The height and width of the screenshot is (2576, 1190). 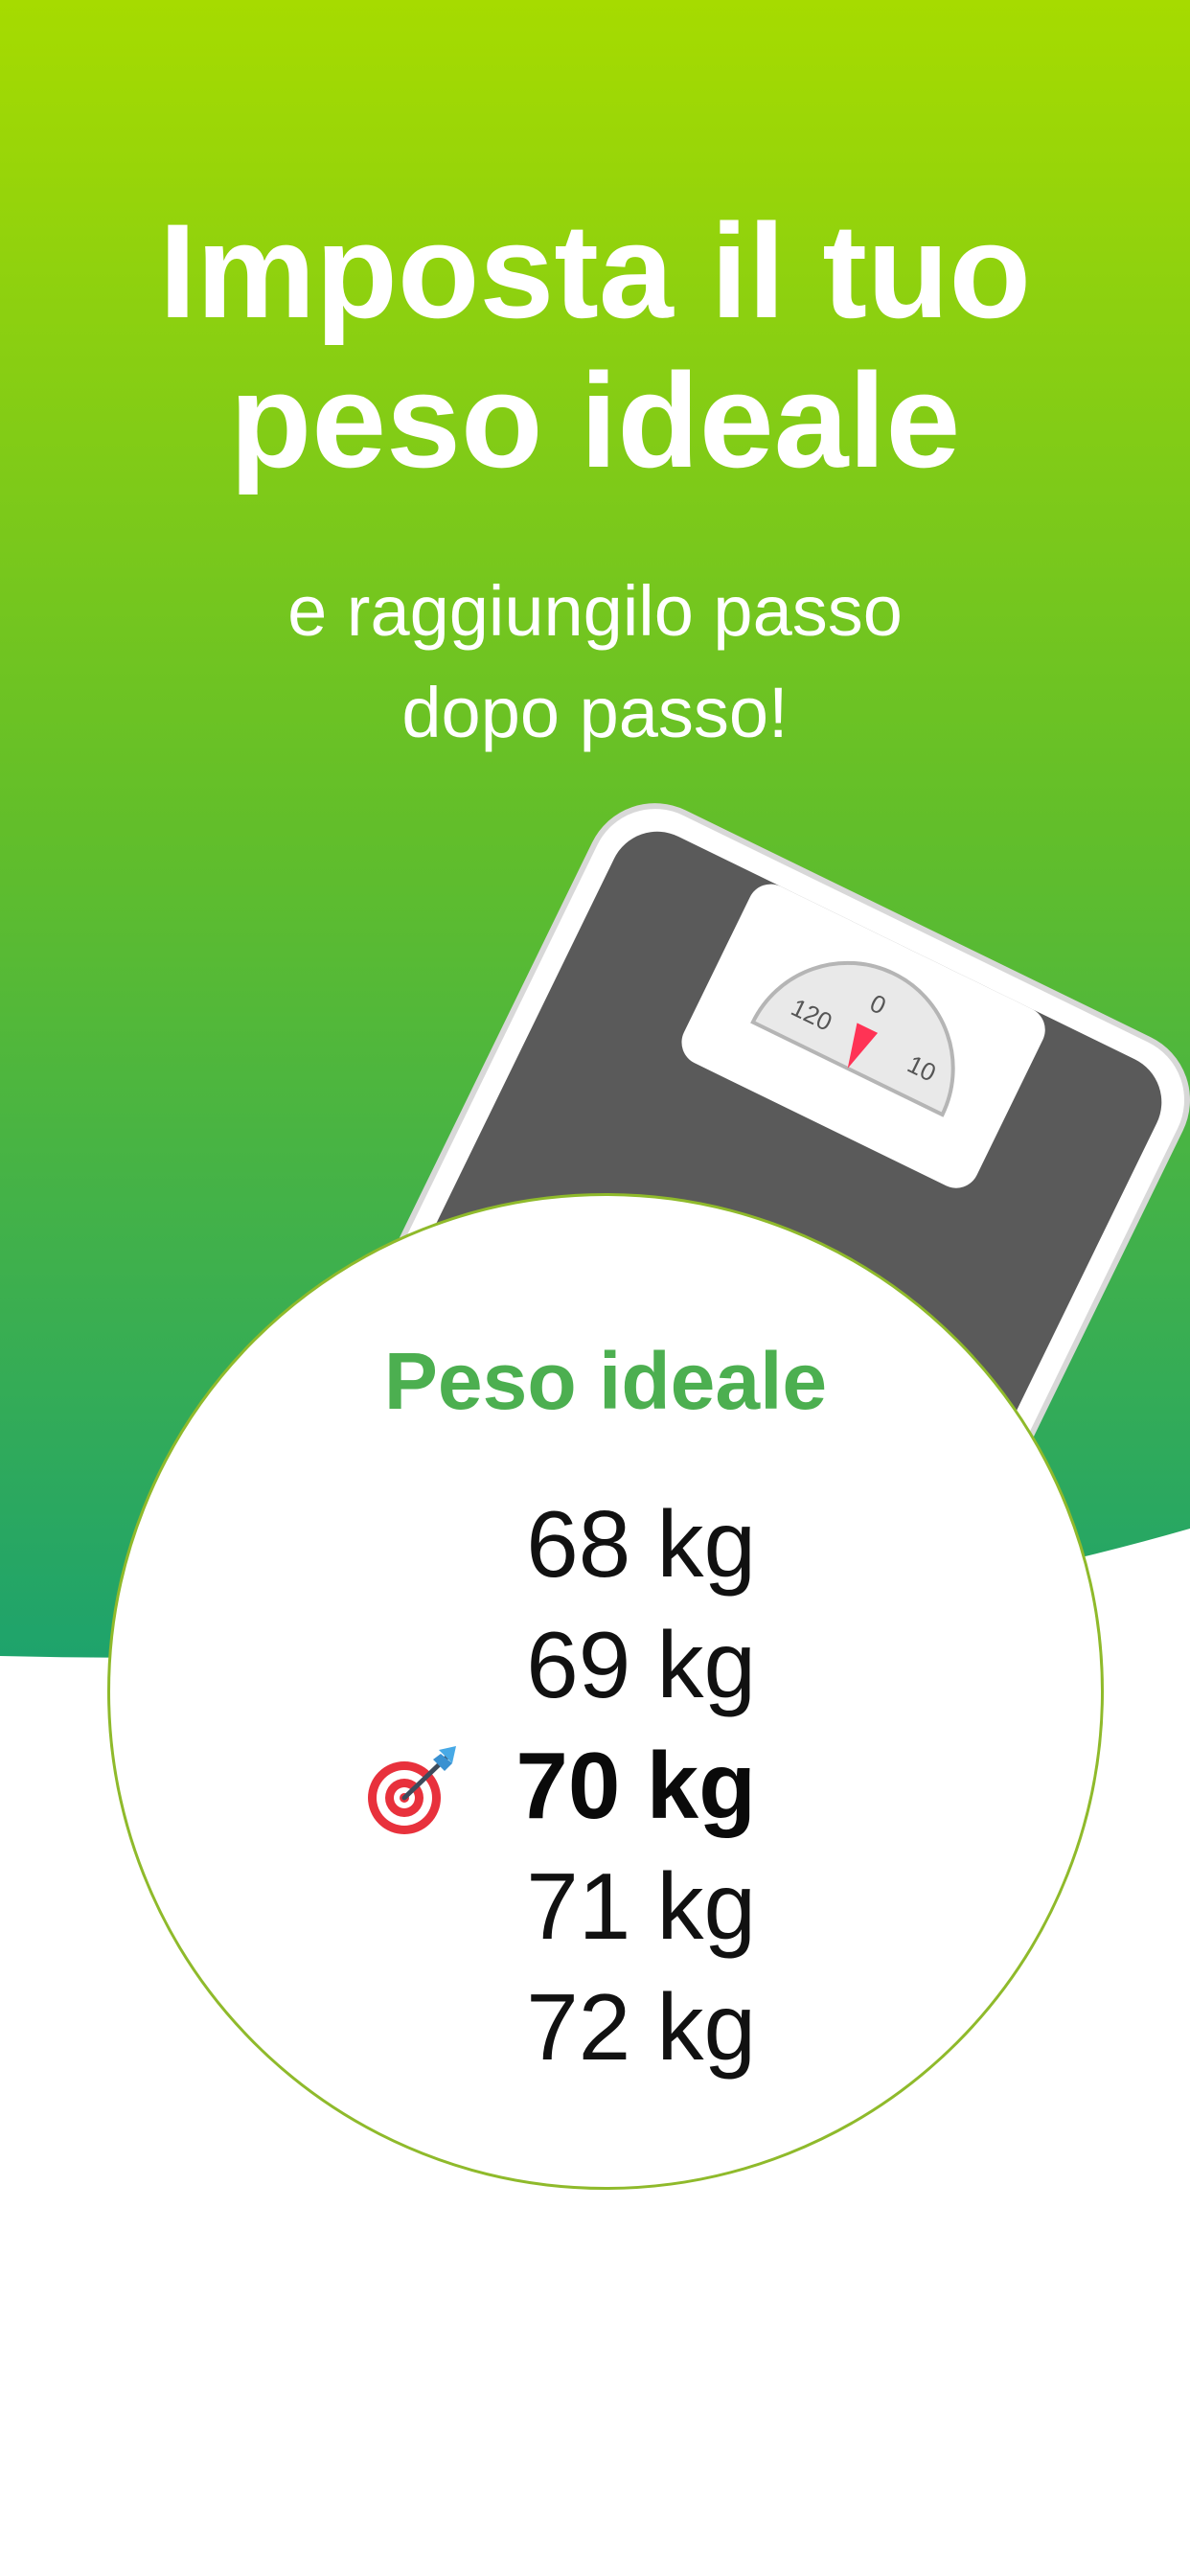 What do you see at coordinates (636, 1786) in the screenshot?
I see `weight-option-label: 70 kg` at bounding box center [636, 1786].